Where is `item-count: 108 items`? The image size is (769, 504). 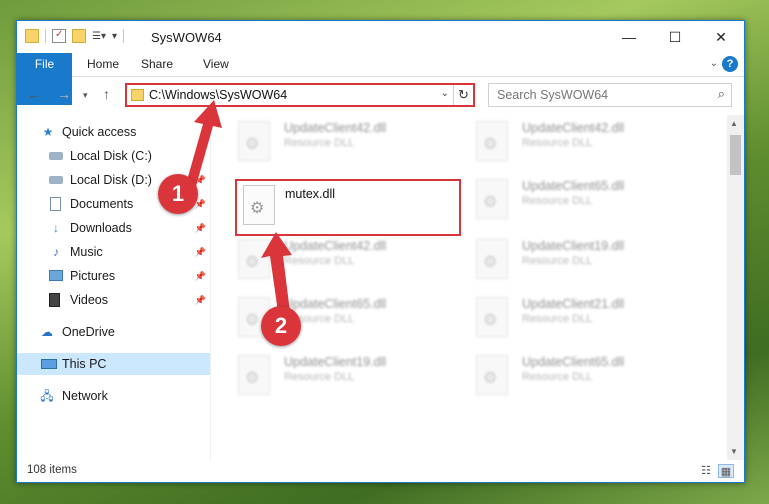 item-count: 108 items is located at coordinates (52, 470).